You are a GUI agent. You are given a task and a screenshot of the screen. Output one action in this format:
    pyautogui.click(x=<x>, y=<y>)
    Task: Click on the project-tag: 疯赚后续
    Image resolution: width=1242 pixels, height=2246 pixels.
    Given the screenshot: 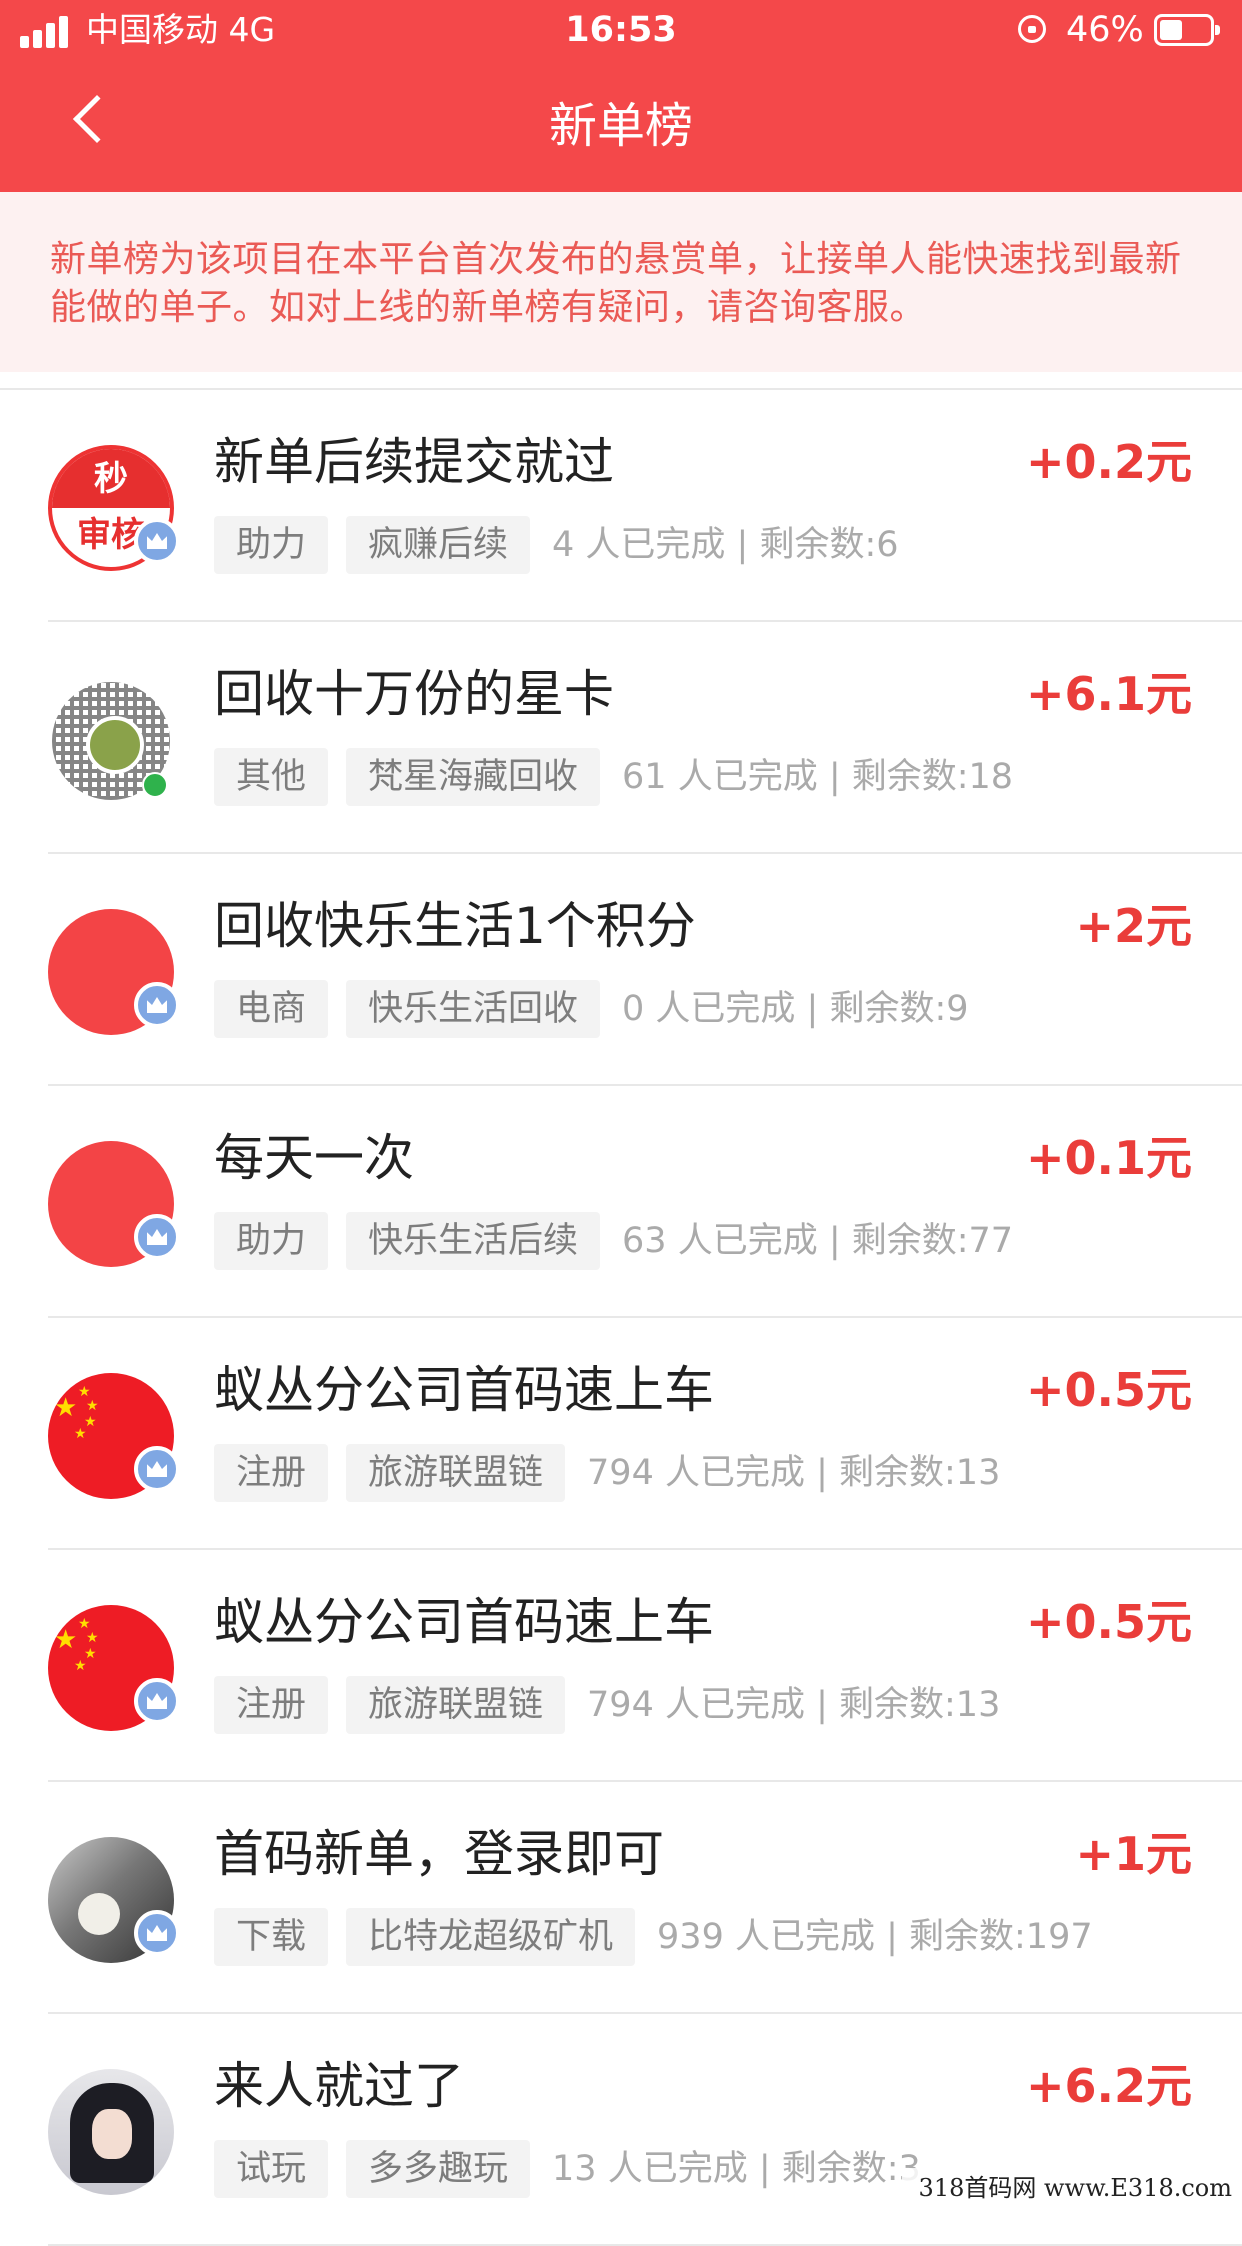 What is the action you would take?
    pyautogui.click(x=438, y=545)
    